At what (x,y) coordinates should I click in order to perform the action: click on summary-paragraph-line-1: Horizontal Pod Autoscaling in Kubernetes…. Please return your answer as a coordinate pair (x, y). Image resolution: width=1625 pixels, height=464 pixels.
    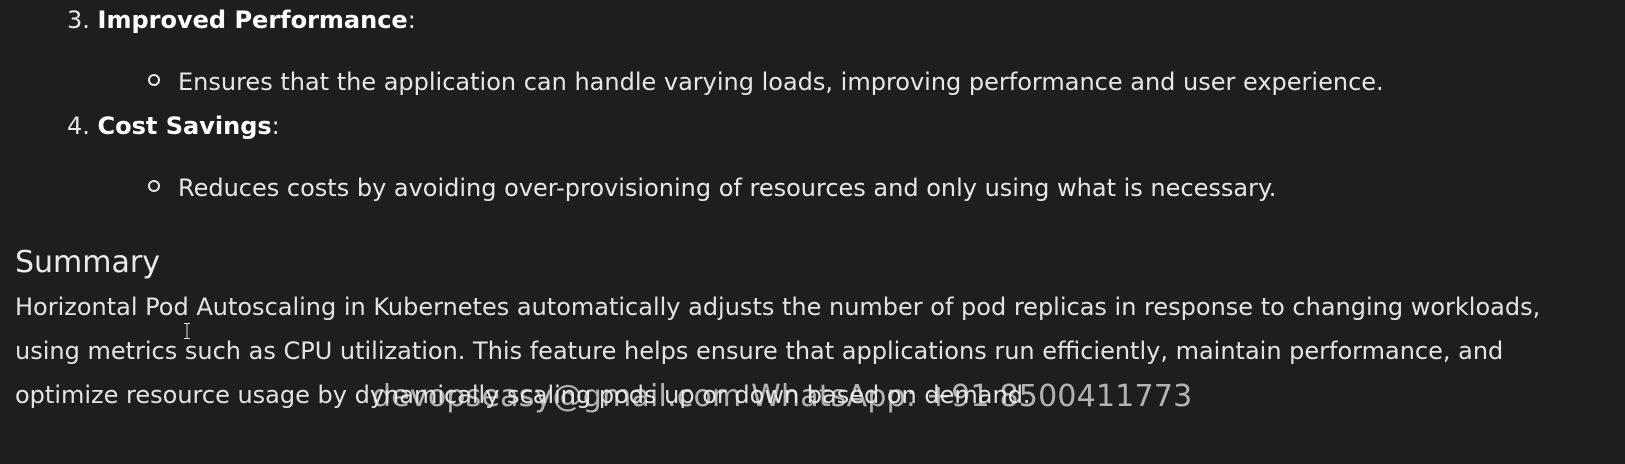
    Looking at the image, I should click on (778, 307).